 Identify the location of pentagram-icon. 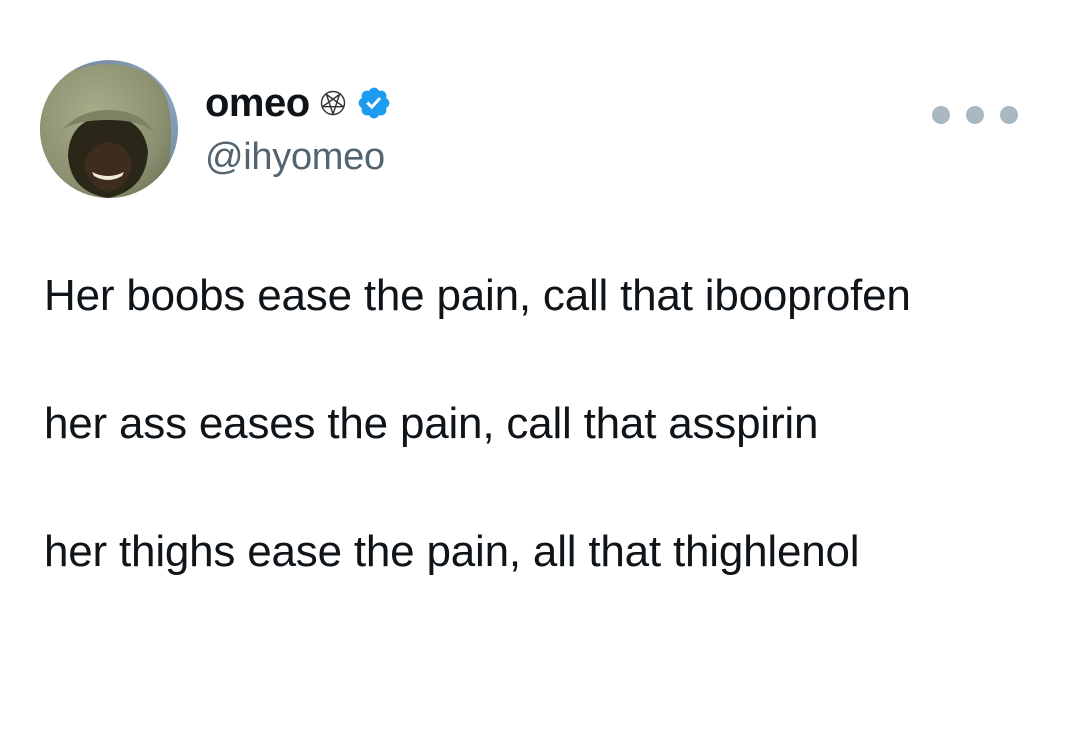
(333, 103).